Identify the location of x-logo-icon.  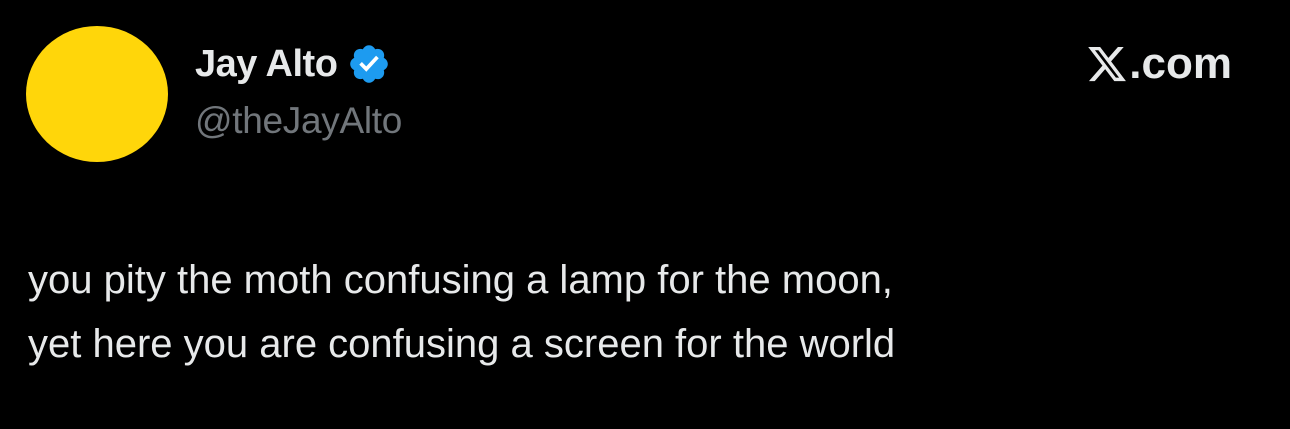
(1107, 64).